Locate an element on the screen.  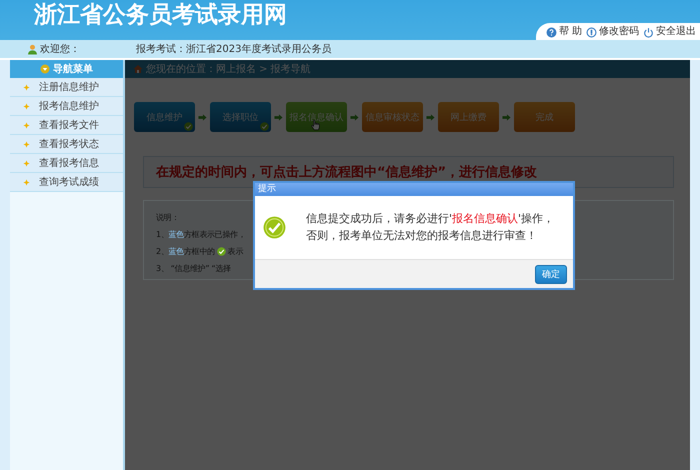
site-title: 浙江省公务员考试录用网 is located at coordinates (160, 15).